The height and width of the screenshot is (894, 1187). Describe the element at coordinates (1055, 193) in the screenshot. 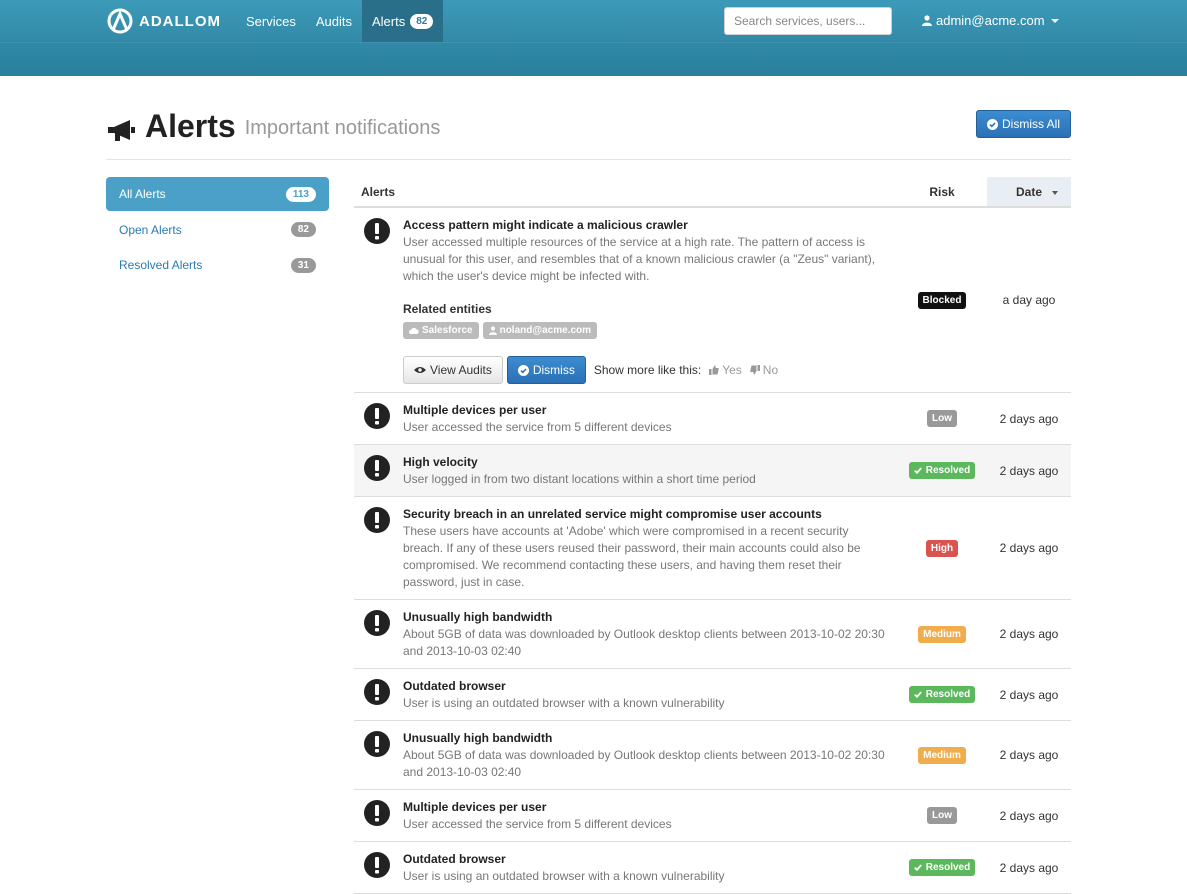

I see `sort-caret-icon` at that location.